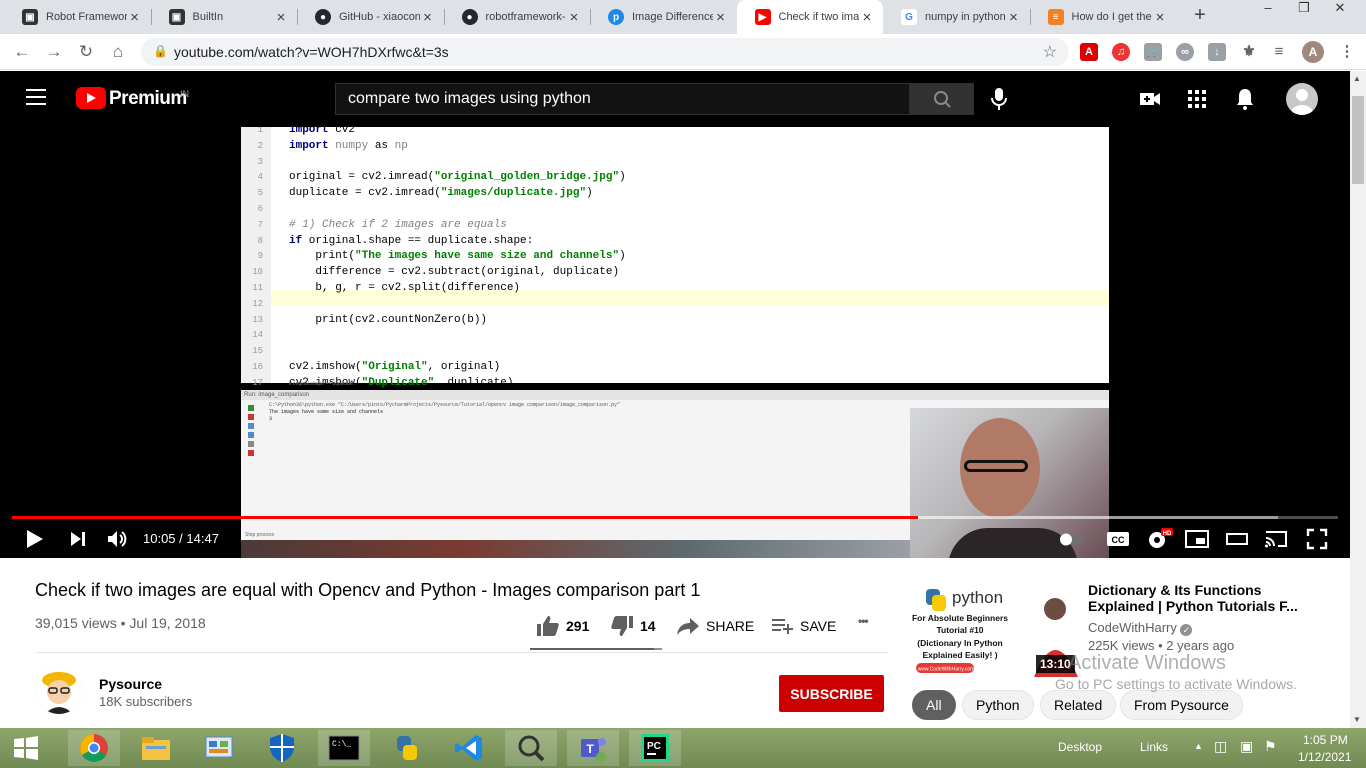 The image size is (1366, 768). Describe the element at coordinates (1357, 78) in the screenshot. I see `scroll-up-arrow-icon: ▲` at that location.